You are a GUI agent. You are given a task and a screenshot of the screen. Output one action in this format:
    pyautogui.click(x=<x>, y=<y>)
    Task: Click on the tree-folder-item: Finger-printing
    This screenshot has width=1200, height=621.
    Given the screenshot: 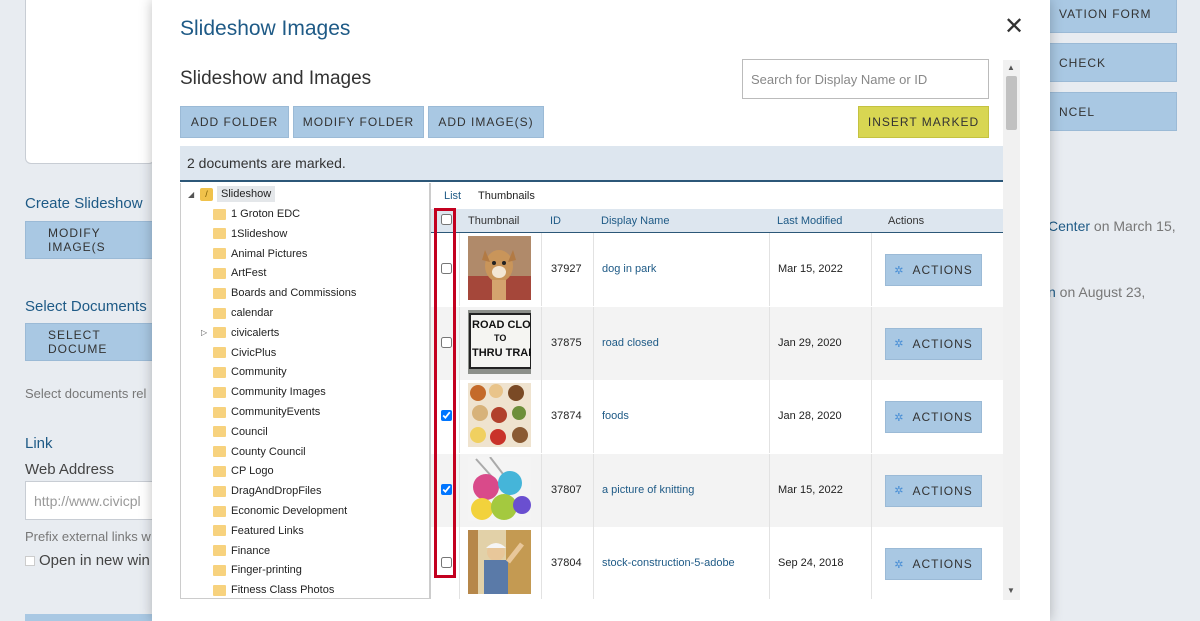 What is the action you would take?
    pyautogui.click(x=251, y=570)
    